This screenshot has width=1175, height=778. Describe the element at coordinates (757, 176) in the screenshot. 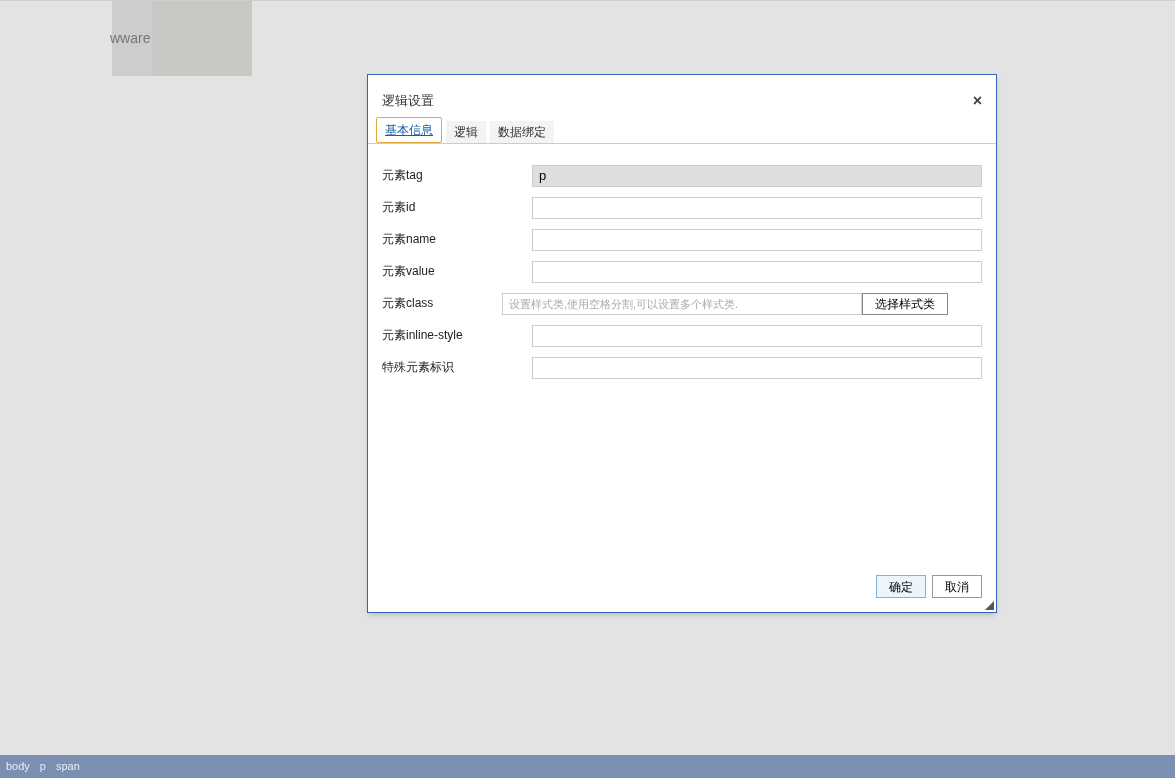

I see `readonly-field: p` at that location.